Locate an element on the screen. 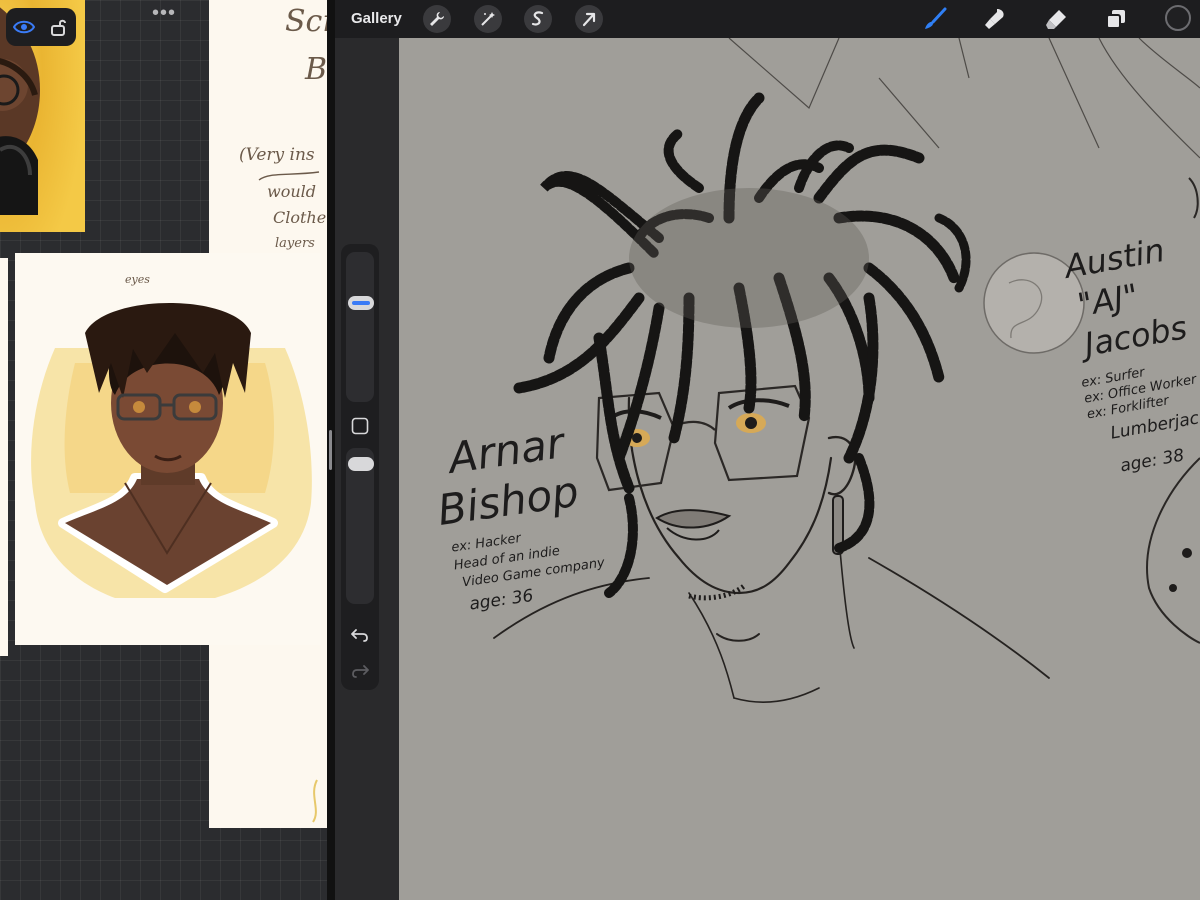  reference-image-edge is located at coordinates (4, 457).